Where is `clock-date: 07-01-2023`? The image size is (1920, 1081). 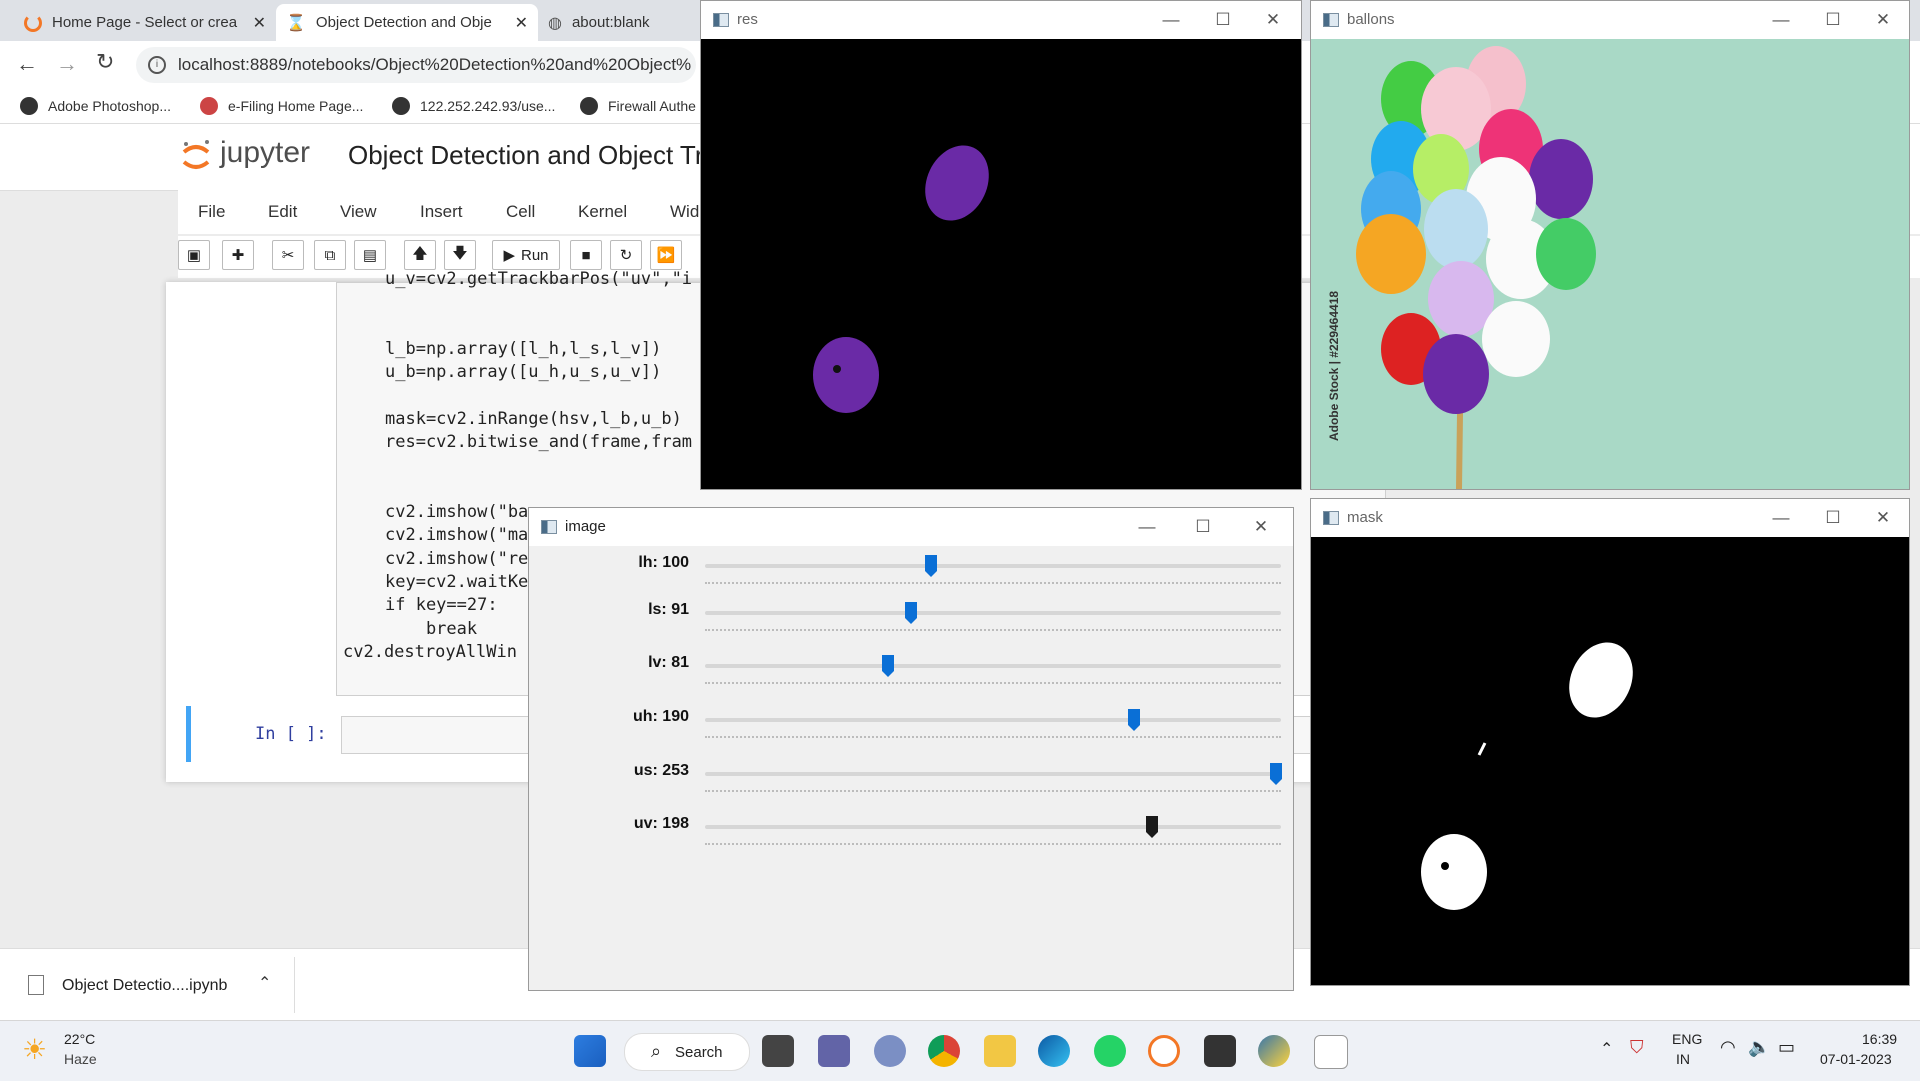
clock-date: 07-01-2023 is located at coordinates (1856, 1059).